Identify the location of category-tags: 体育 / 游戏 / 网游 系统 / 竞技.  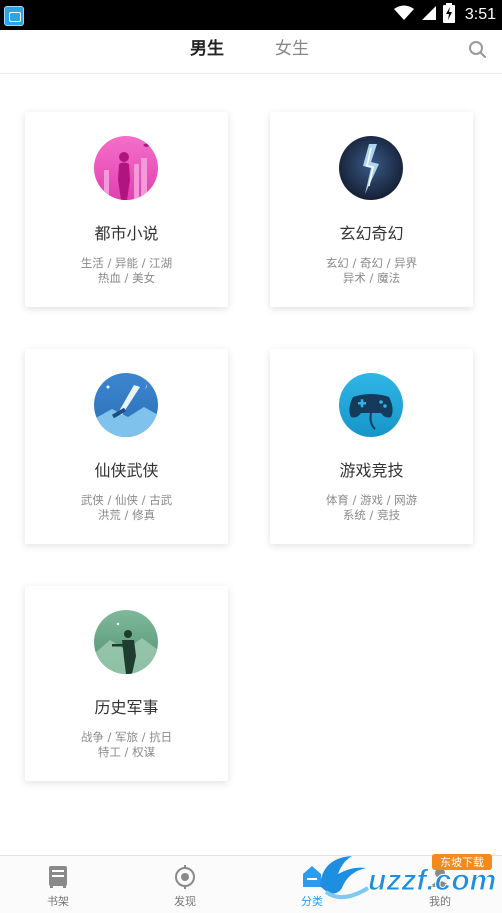
(371, 508).